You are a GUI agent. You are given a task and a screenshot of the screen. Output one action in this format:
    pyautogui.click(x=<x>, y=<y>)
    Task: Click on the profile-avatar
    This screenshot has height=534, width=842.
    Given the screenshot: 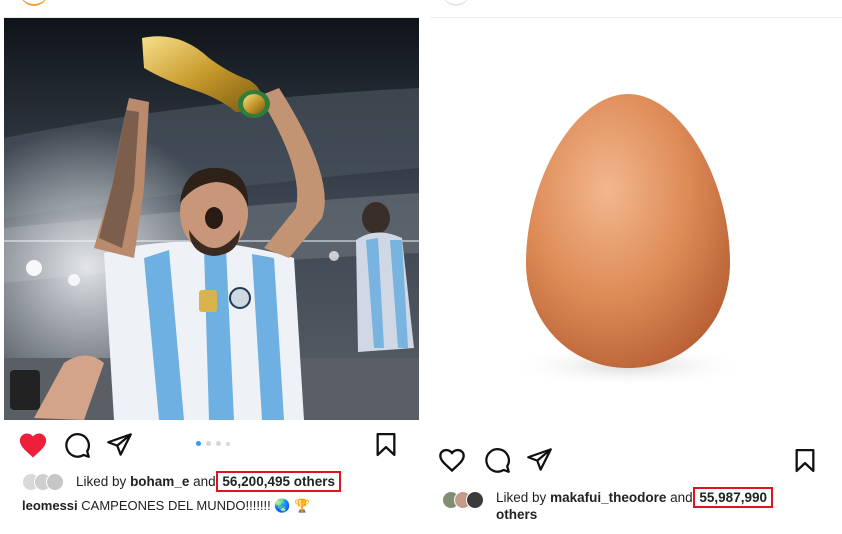 What is the action you would take?
    pyautogui.click(x=456, y=3)
    